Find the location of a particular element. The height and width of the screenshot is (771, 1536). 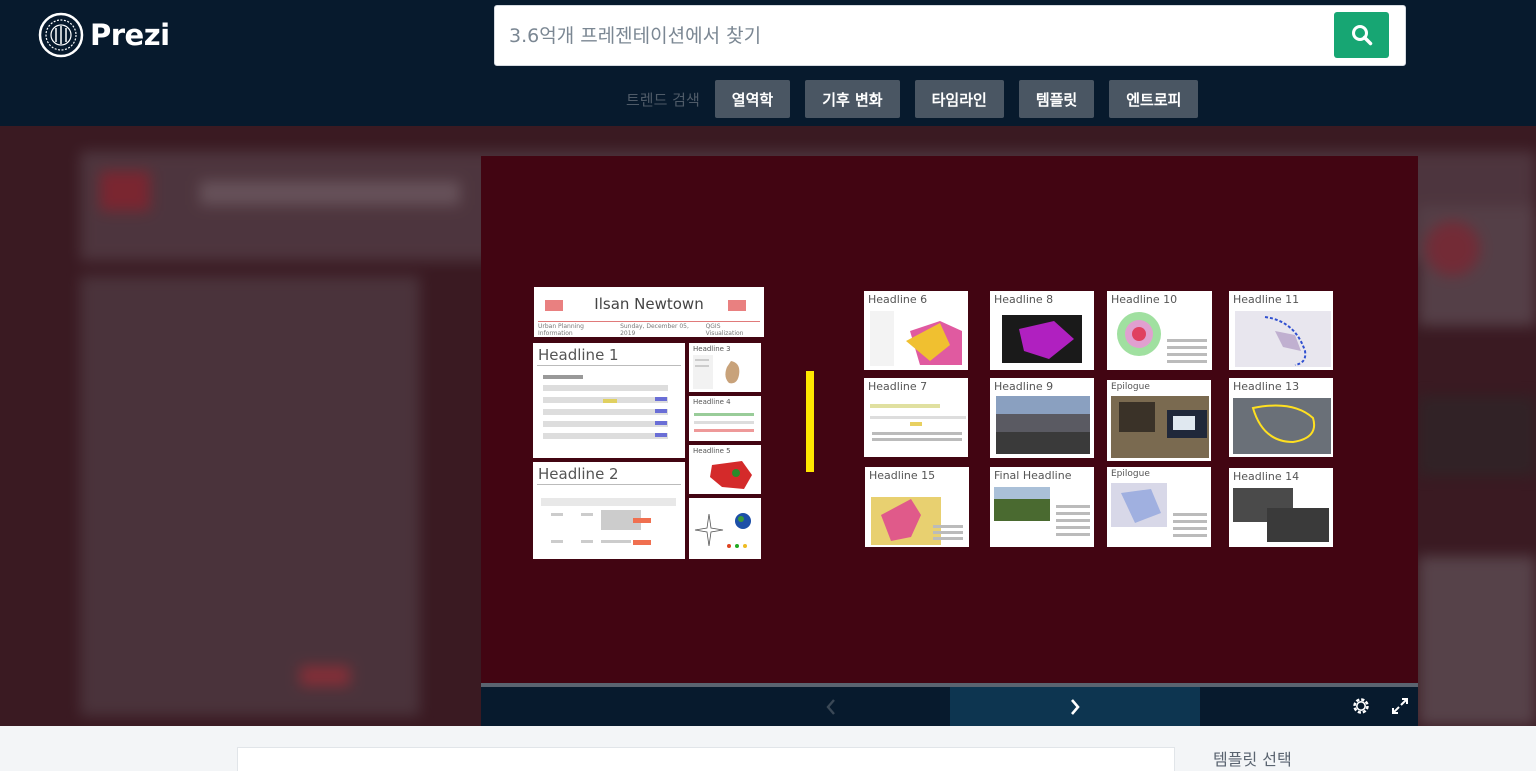

bottom-area: 템플릿 선택 is located at coordinates (768, 748).